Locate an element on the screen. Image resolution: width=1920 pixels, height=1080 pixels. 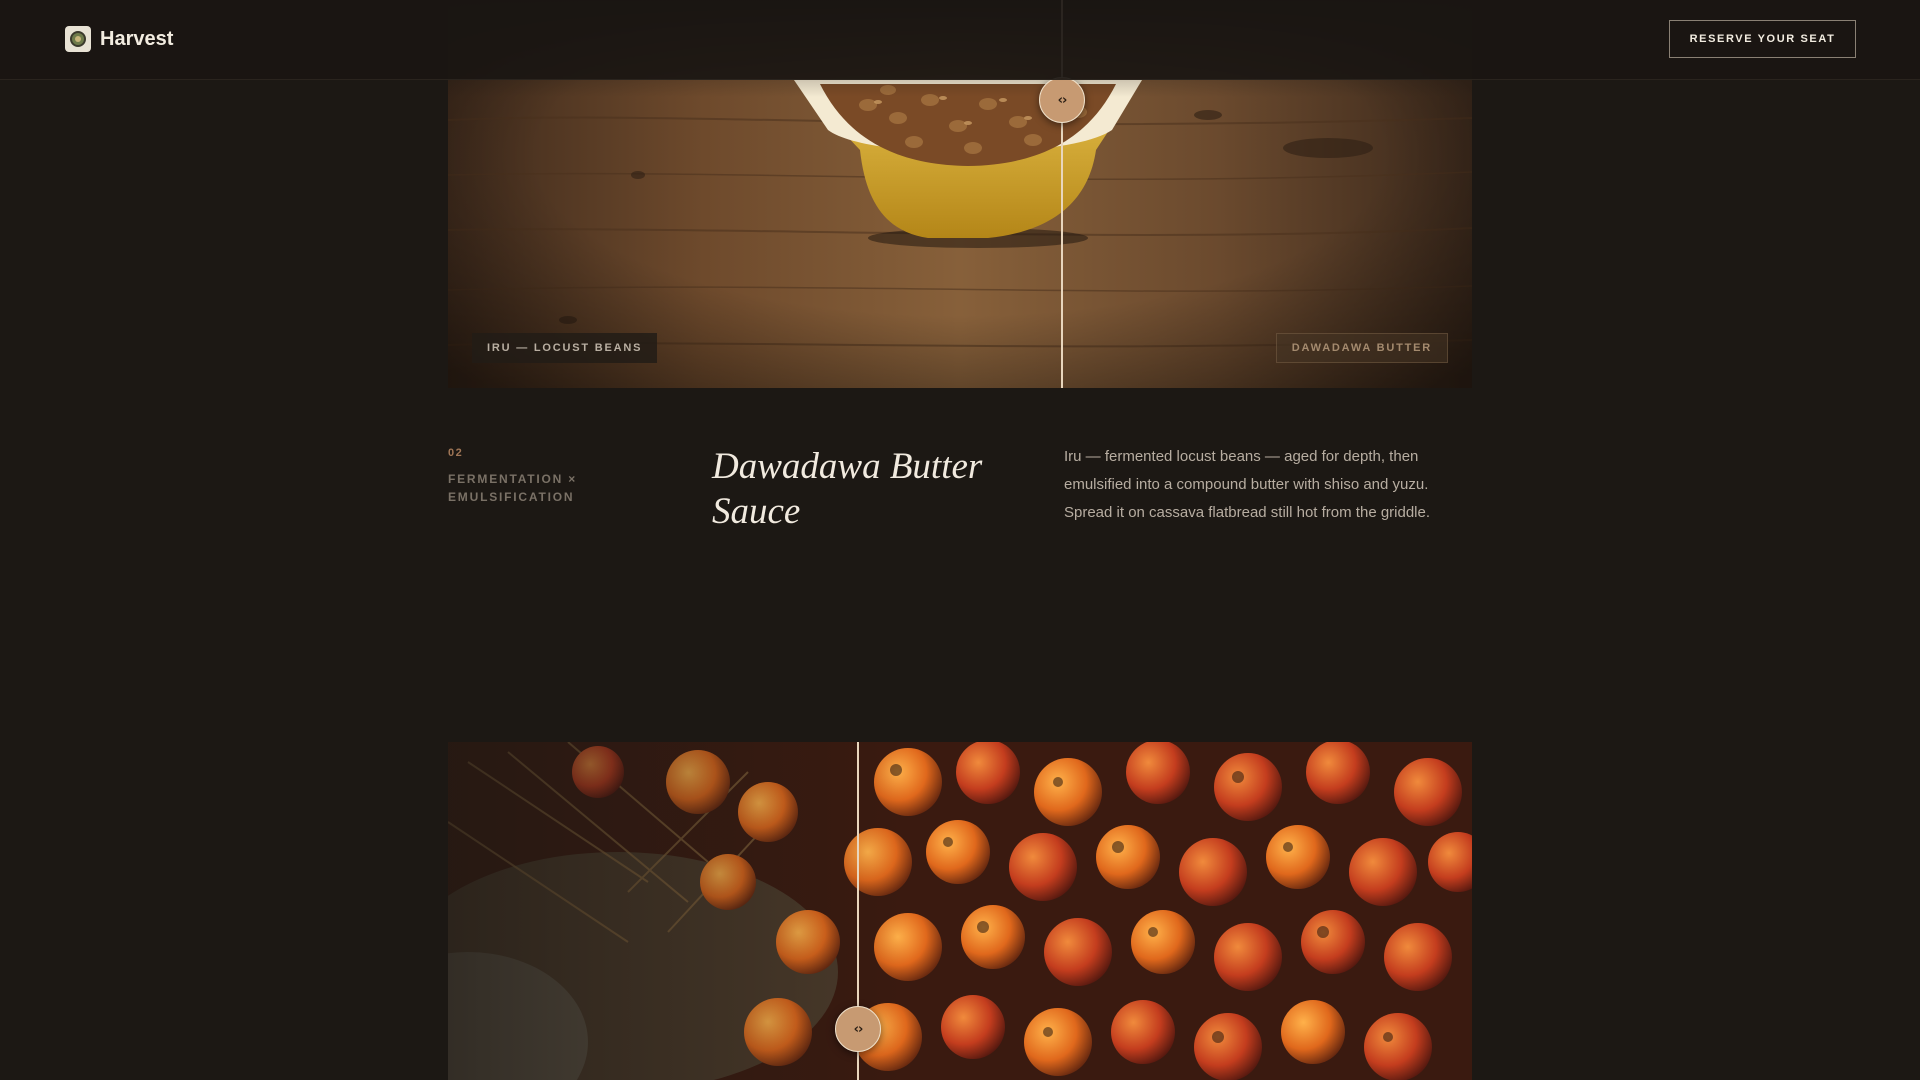
brand-logo: Harvest is located at coordinates (119, 39).